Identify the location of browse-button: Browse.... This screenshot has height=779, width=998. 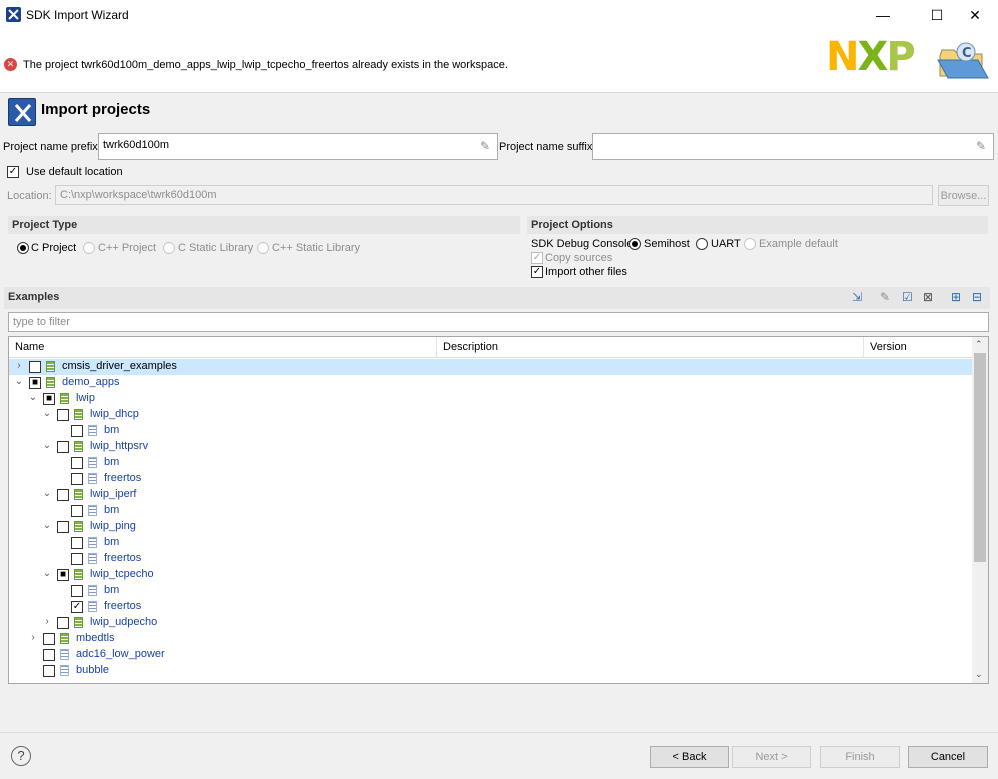
(963, 195).